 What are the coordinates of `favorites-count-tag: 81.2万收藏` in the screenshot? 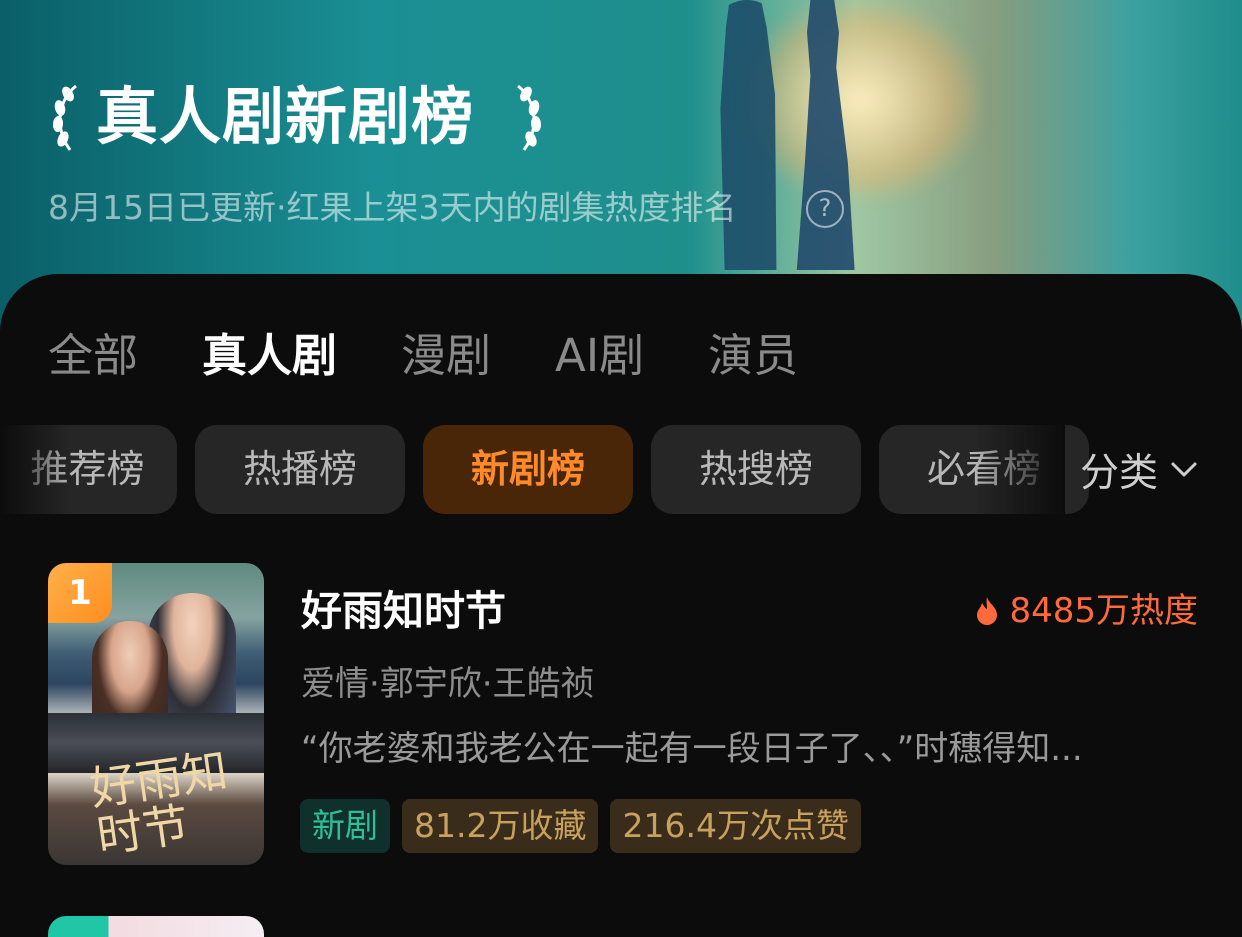 It's located at (500, 826).